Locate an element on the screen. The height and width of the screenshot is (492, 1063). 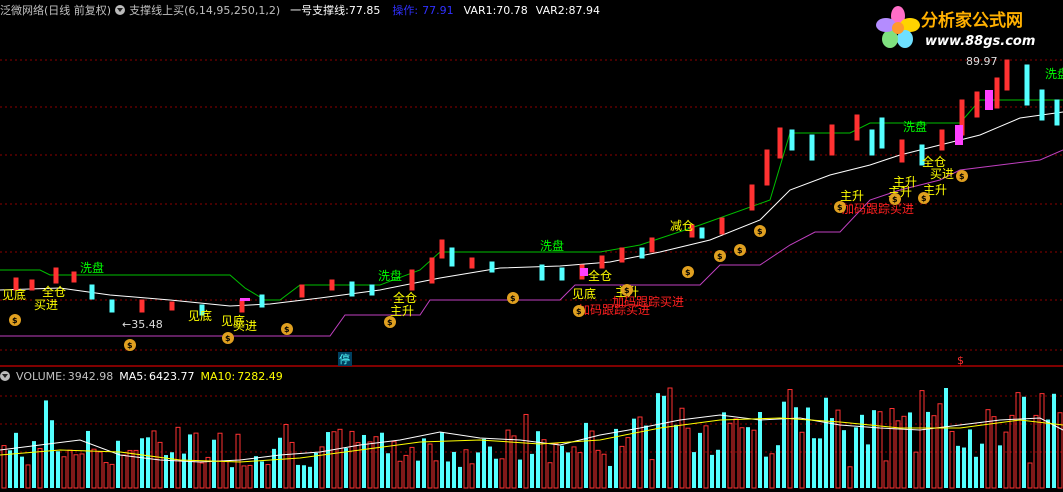
buy-label-1: 买进 is located at coordinates (46, 305).